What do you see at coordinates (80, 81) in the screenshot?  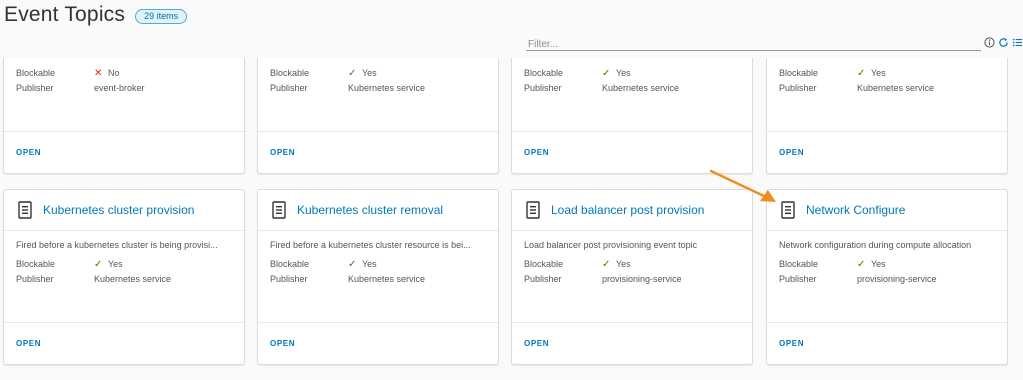 I see `card-properties: Blockable ✕ No Publisher event-broker` at bounding box center [80, 81].